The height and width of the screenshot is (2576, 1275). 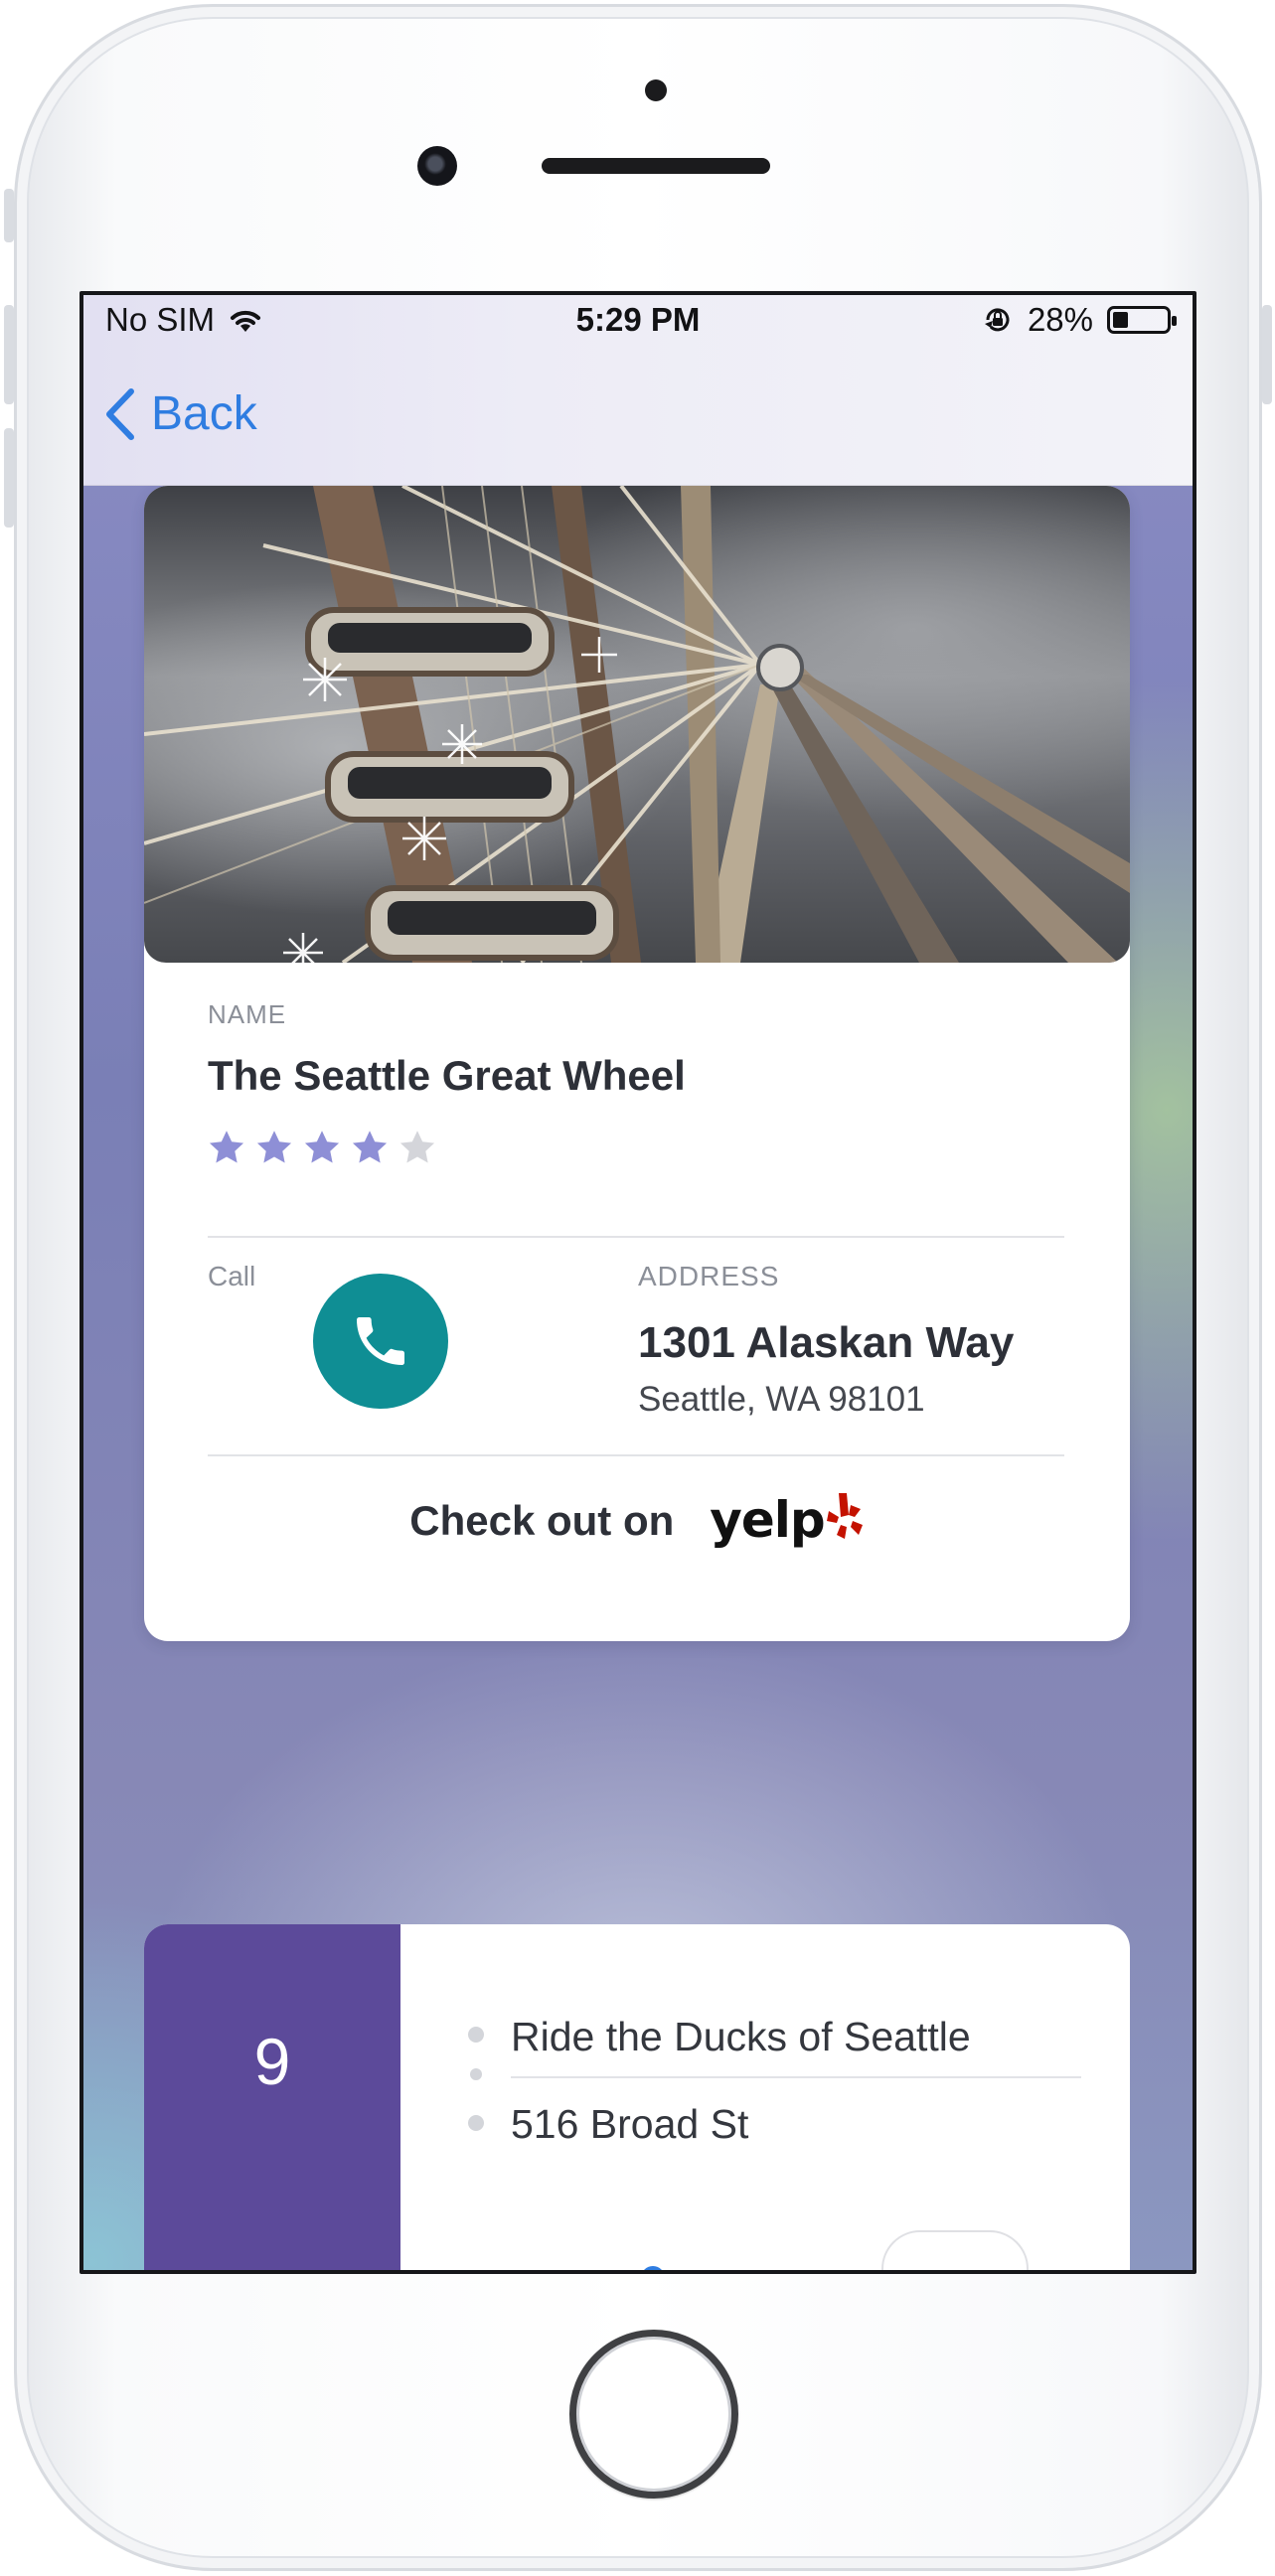 I want to click on address-label: ADDRESS, so click(x=709, y=1276).